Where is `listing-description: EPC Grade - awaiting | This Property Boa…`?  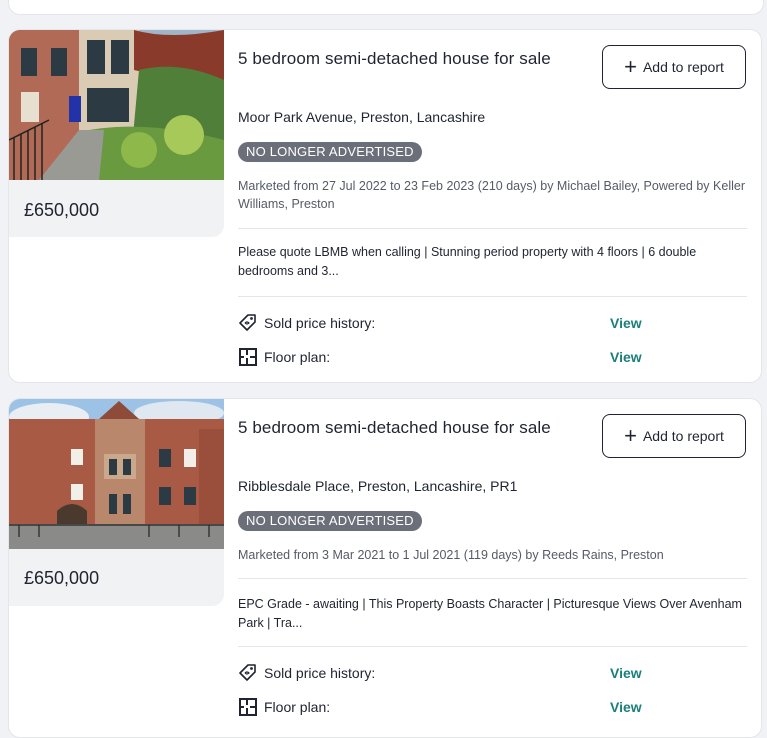
listing-description: EPC Grade - awaiting | This Property Boa… is located at coordinates (490, 613).